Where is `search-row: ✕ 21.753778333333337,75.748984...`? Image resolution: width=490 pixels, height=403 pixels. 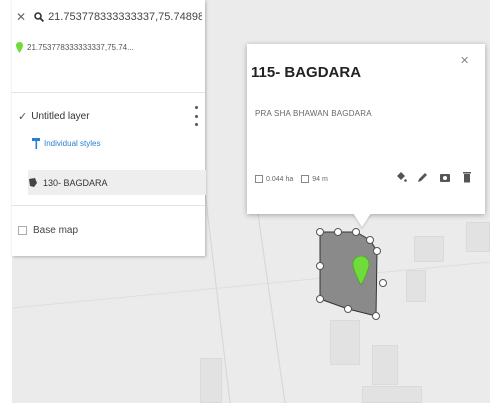
search-row: ✕ 21.753778333333337,75.748984... is located at coordinates (109, 17).